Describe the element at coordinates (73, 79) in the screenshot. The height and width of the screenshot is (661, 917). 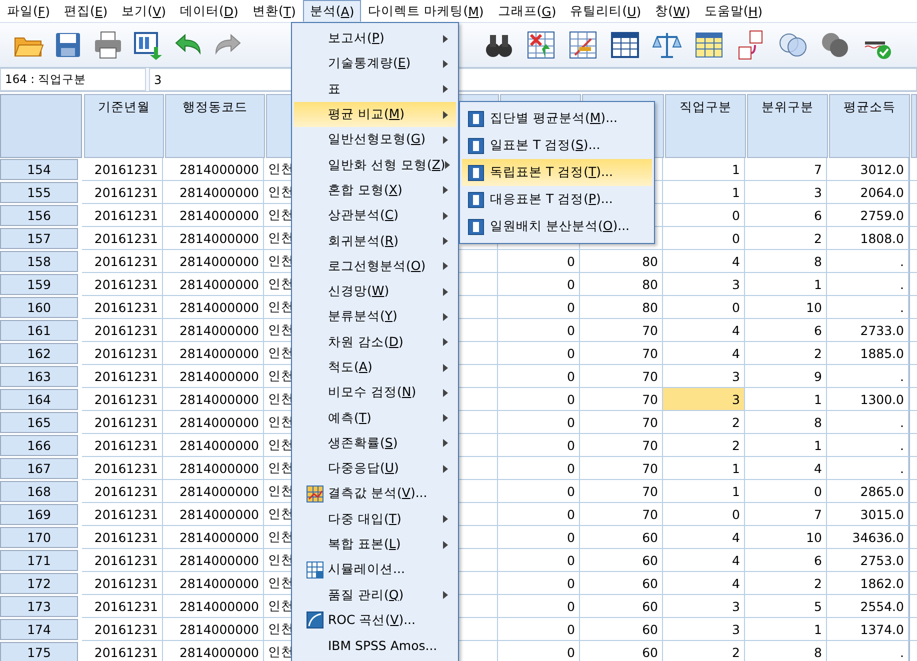
I see `cell-reference-field: 164 : 직업구분` at that location.